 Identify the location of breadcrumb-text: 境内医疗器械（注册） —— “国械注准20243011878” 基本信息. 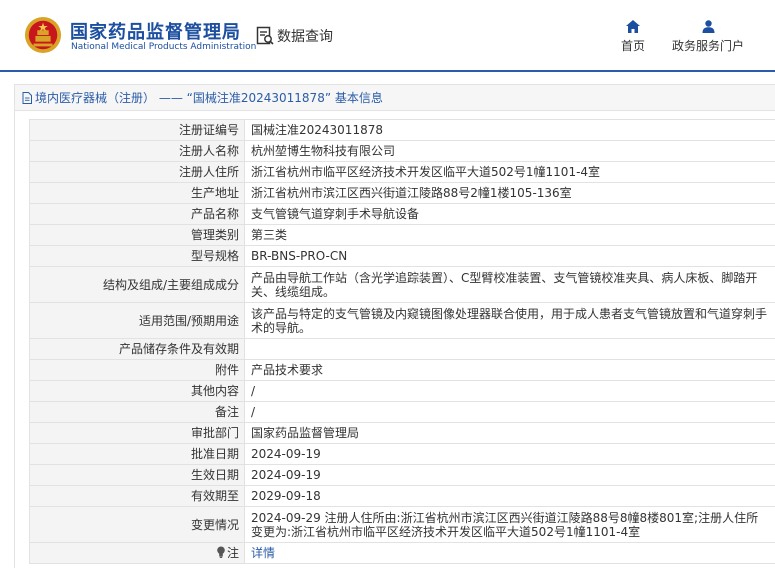
(209, 98).